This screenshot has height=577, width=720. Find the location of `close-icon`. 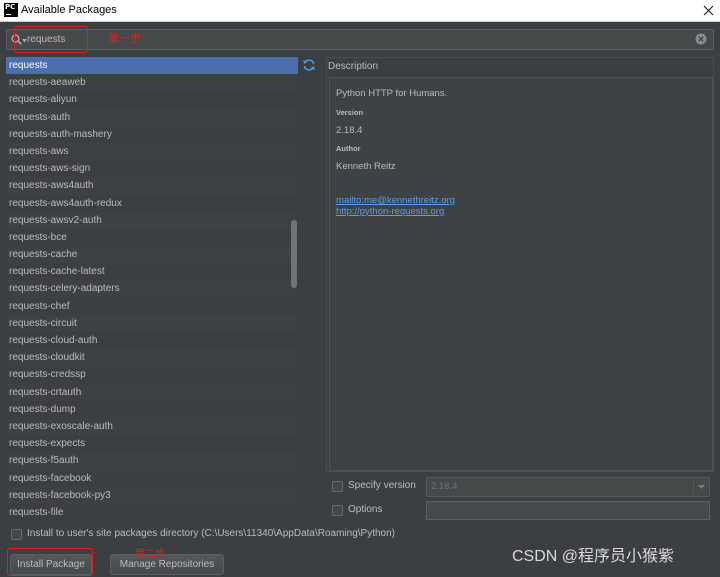

close-icon is located at coordinates (708, 10).